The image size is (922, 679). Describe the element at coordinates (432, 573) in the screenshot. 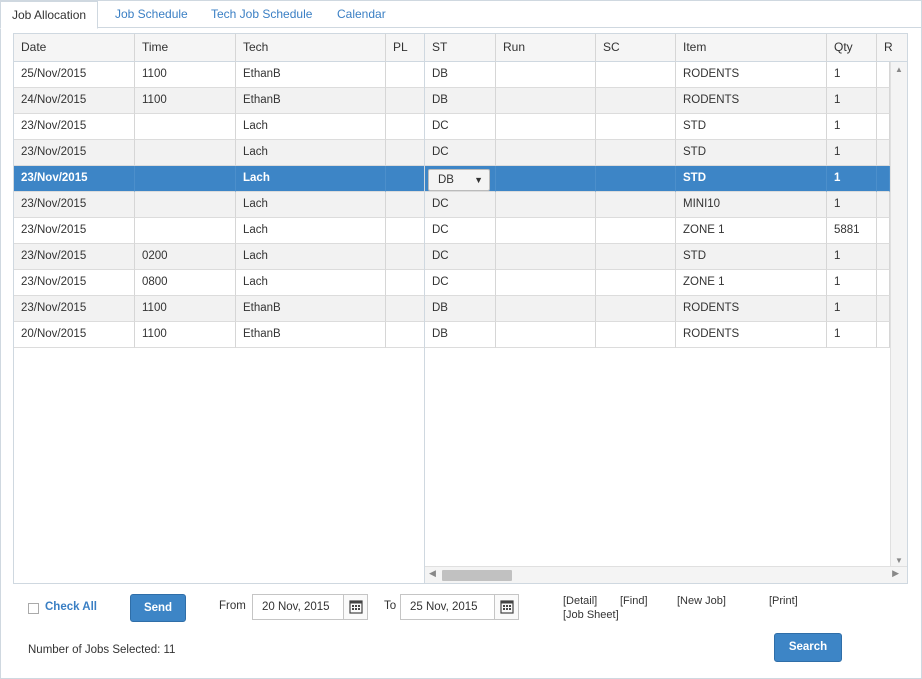

I see `scroll-left-icon: ◀` at that location.